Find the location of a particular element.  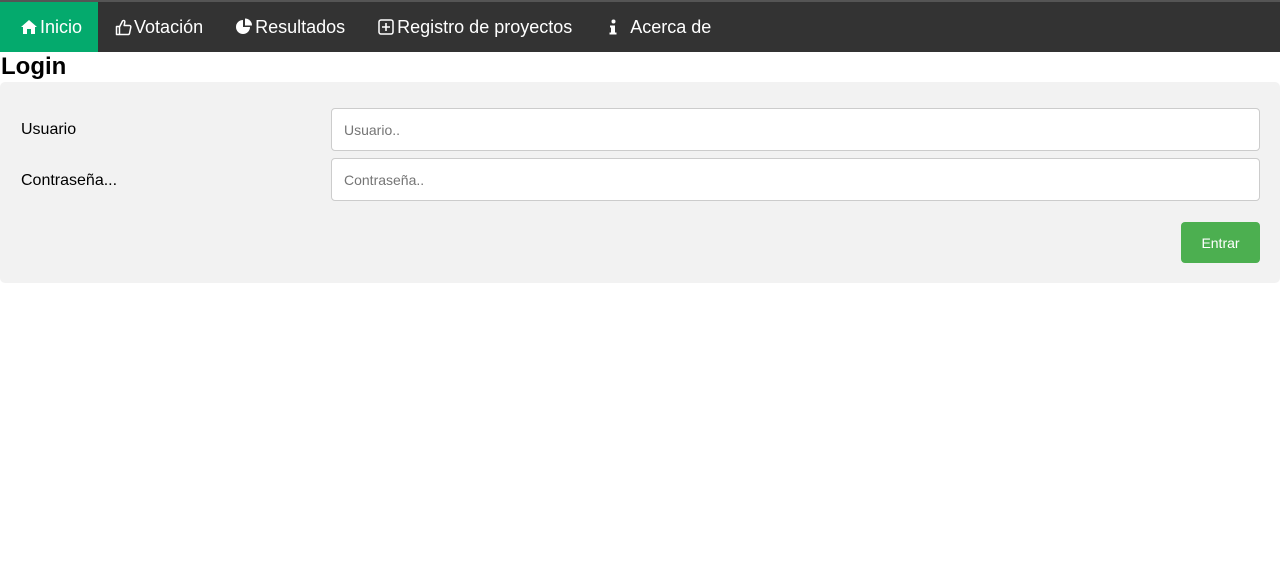

info-icon is located at coordinates (613, 27).